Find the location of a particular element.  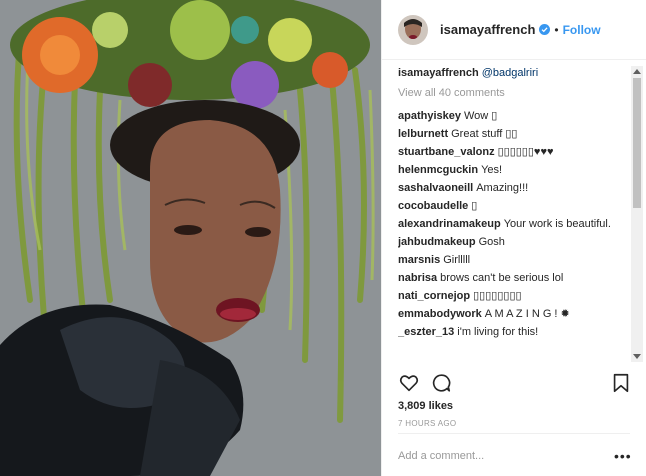

comment-username: stuartbane_valonz is located at coordinates (446, 152).